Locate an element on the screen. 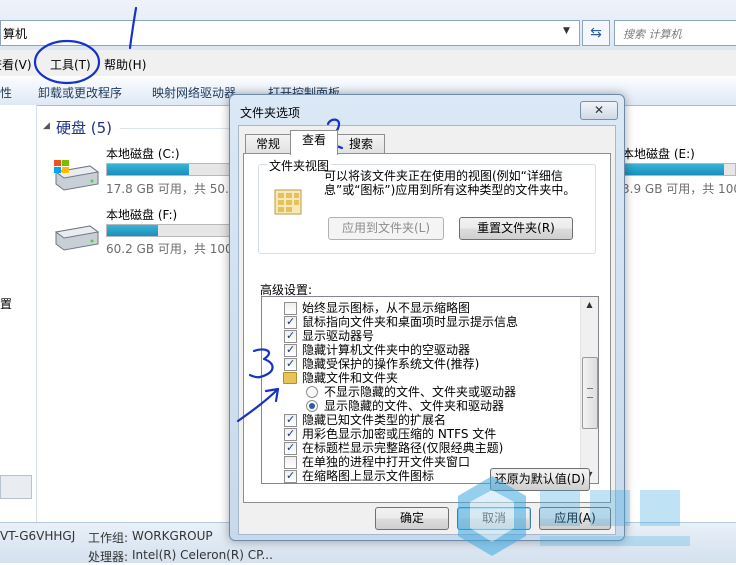 Image resolution: width=736 pixels, height=565 pixels. cmd-properties: 性 is located at coordinates (6, 92).